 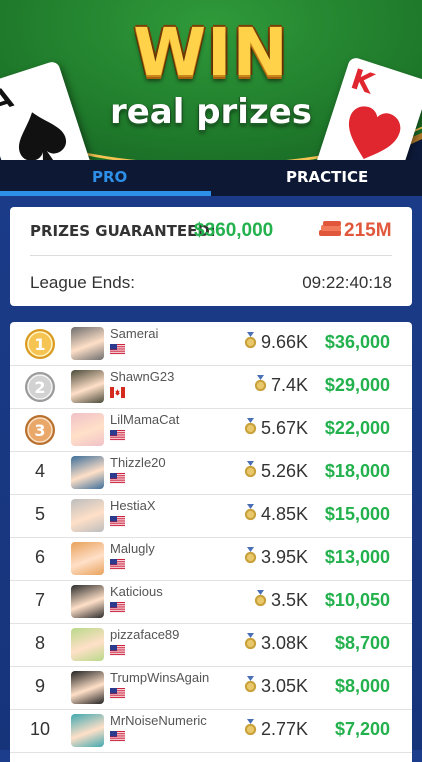 What do you see at coordinates (276, 643) in the screenshot?
I see `player-score: 3.08K` at bounding box center [276, 643].